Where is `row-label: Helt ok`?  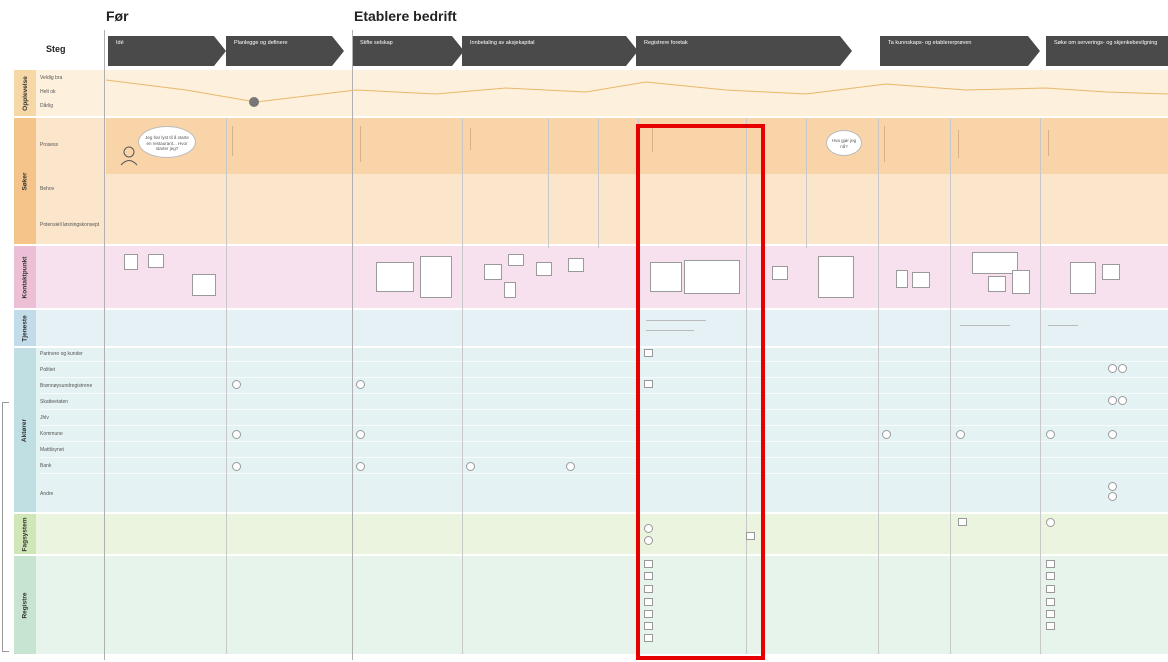
row-label: Helt ok is located at coordinates (48, 92).